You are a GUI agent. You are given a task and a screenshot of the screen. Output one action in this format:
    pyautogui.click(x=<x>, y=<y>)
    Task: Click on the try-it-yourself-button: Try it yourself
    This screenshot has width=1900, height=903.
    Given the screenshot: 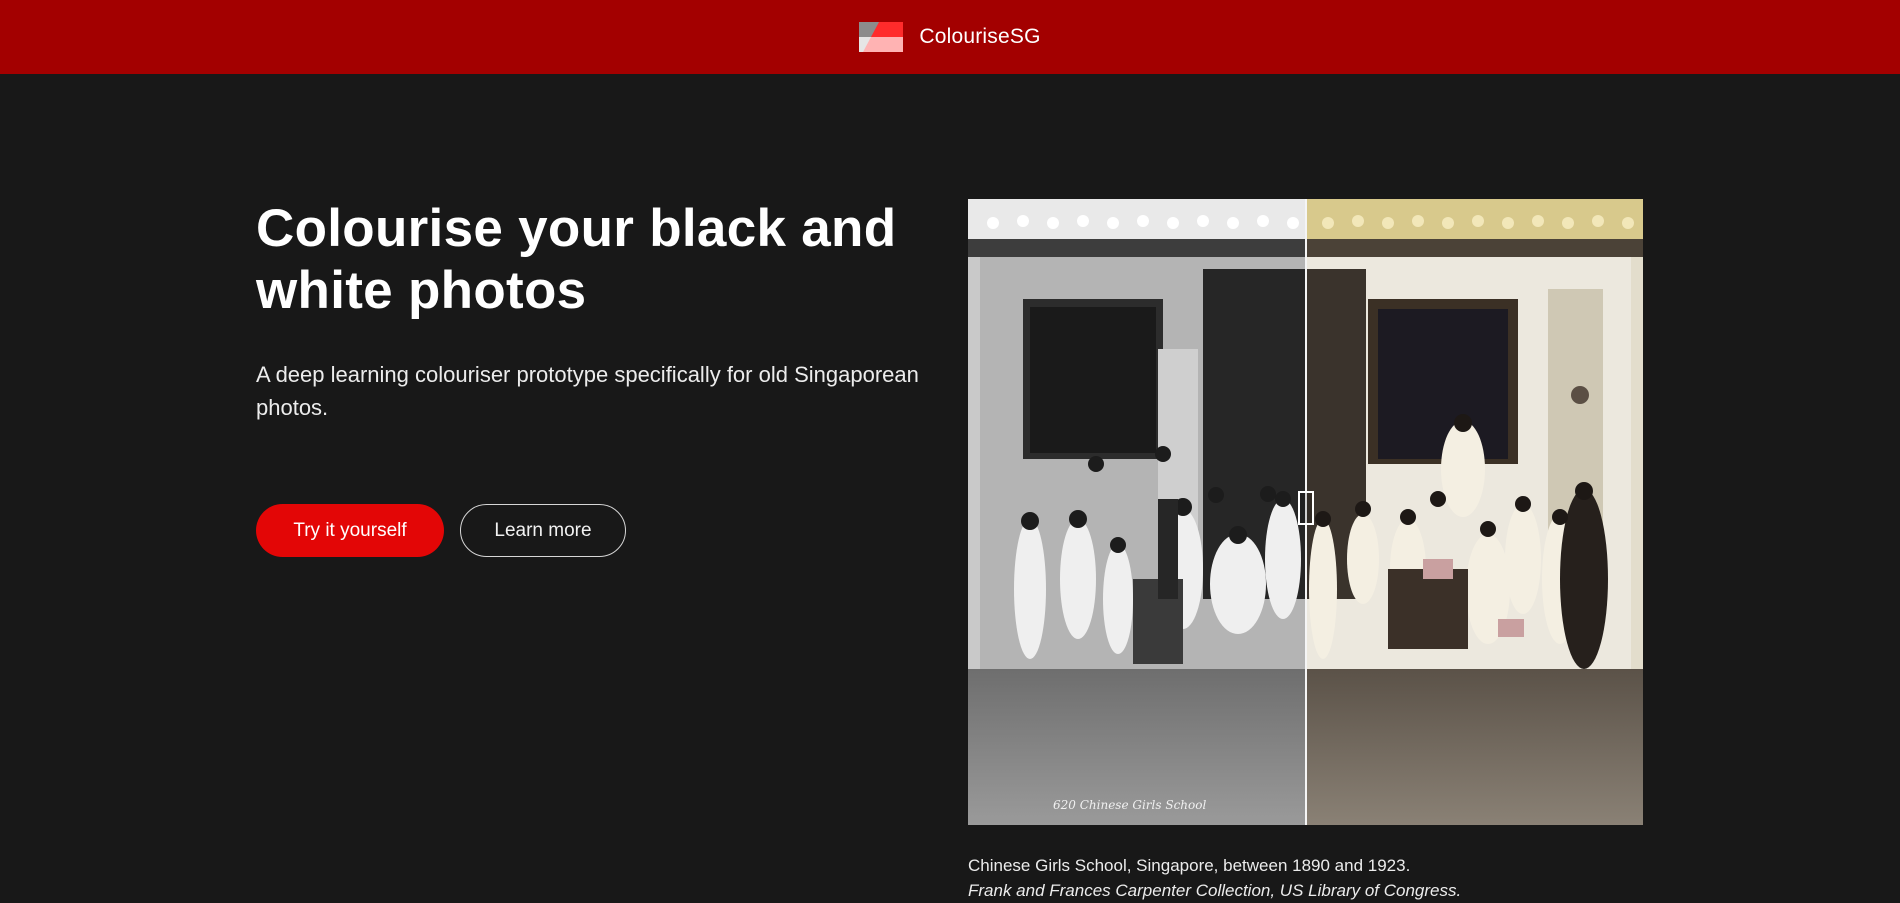 What is the action you would take?
    pyautogui.click(x=350, y=530)
    